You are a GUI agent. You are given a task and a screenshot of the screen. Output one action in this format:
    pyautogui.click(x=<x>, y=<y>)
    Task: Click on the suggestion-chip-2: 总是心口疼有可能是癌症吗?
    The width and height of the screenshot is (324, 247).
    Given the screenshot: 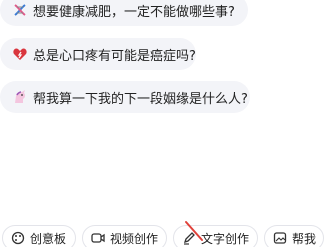 What is the action you would take?
    pyautogui.click(x=98, y=54)
    